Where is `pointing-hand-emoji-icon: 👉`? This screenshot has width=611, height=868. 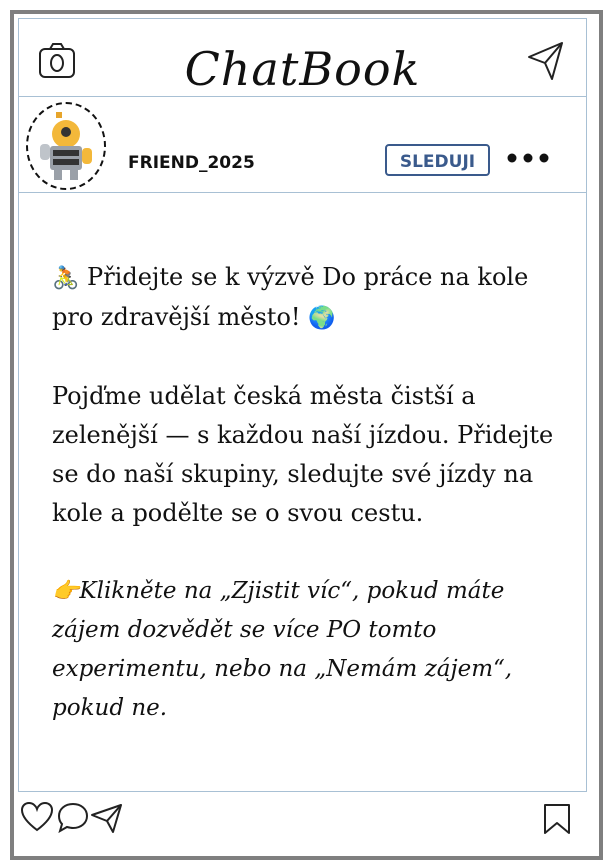 pointing-hand-emoji-icon: 👉 is located at coordinates (66, 591).